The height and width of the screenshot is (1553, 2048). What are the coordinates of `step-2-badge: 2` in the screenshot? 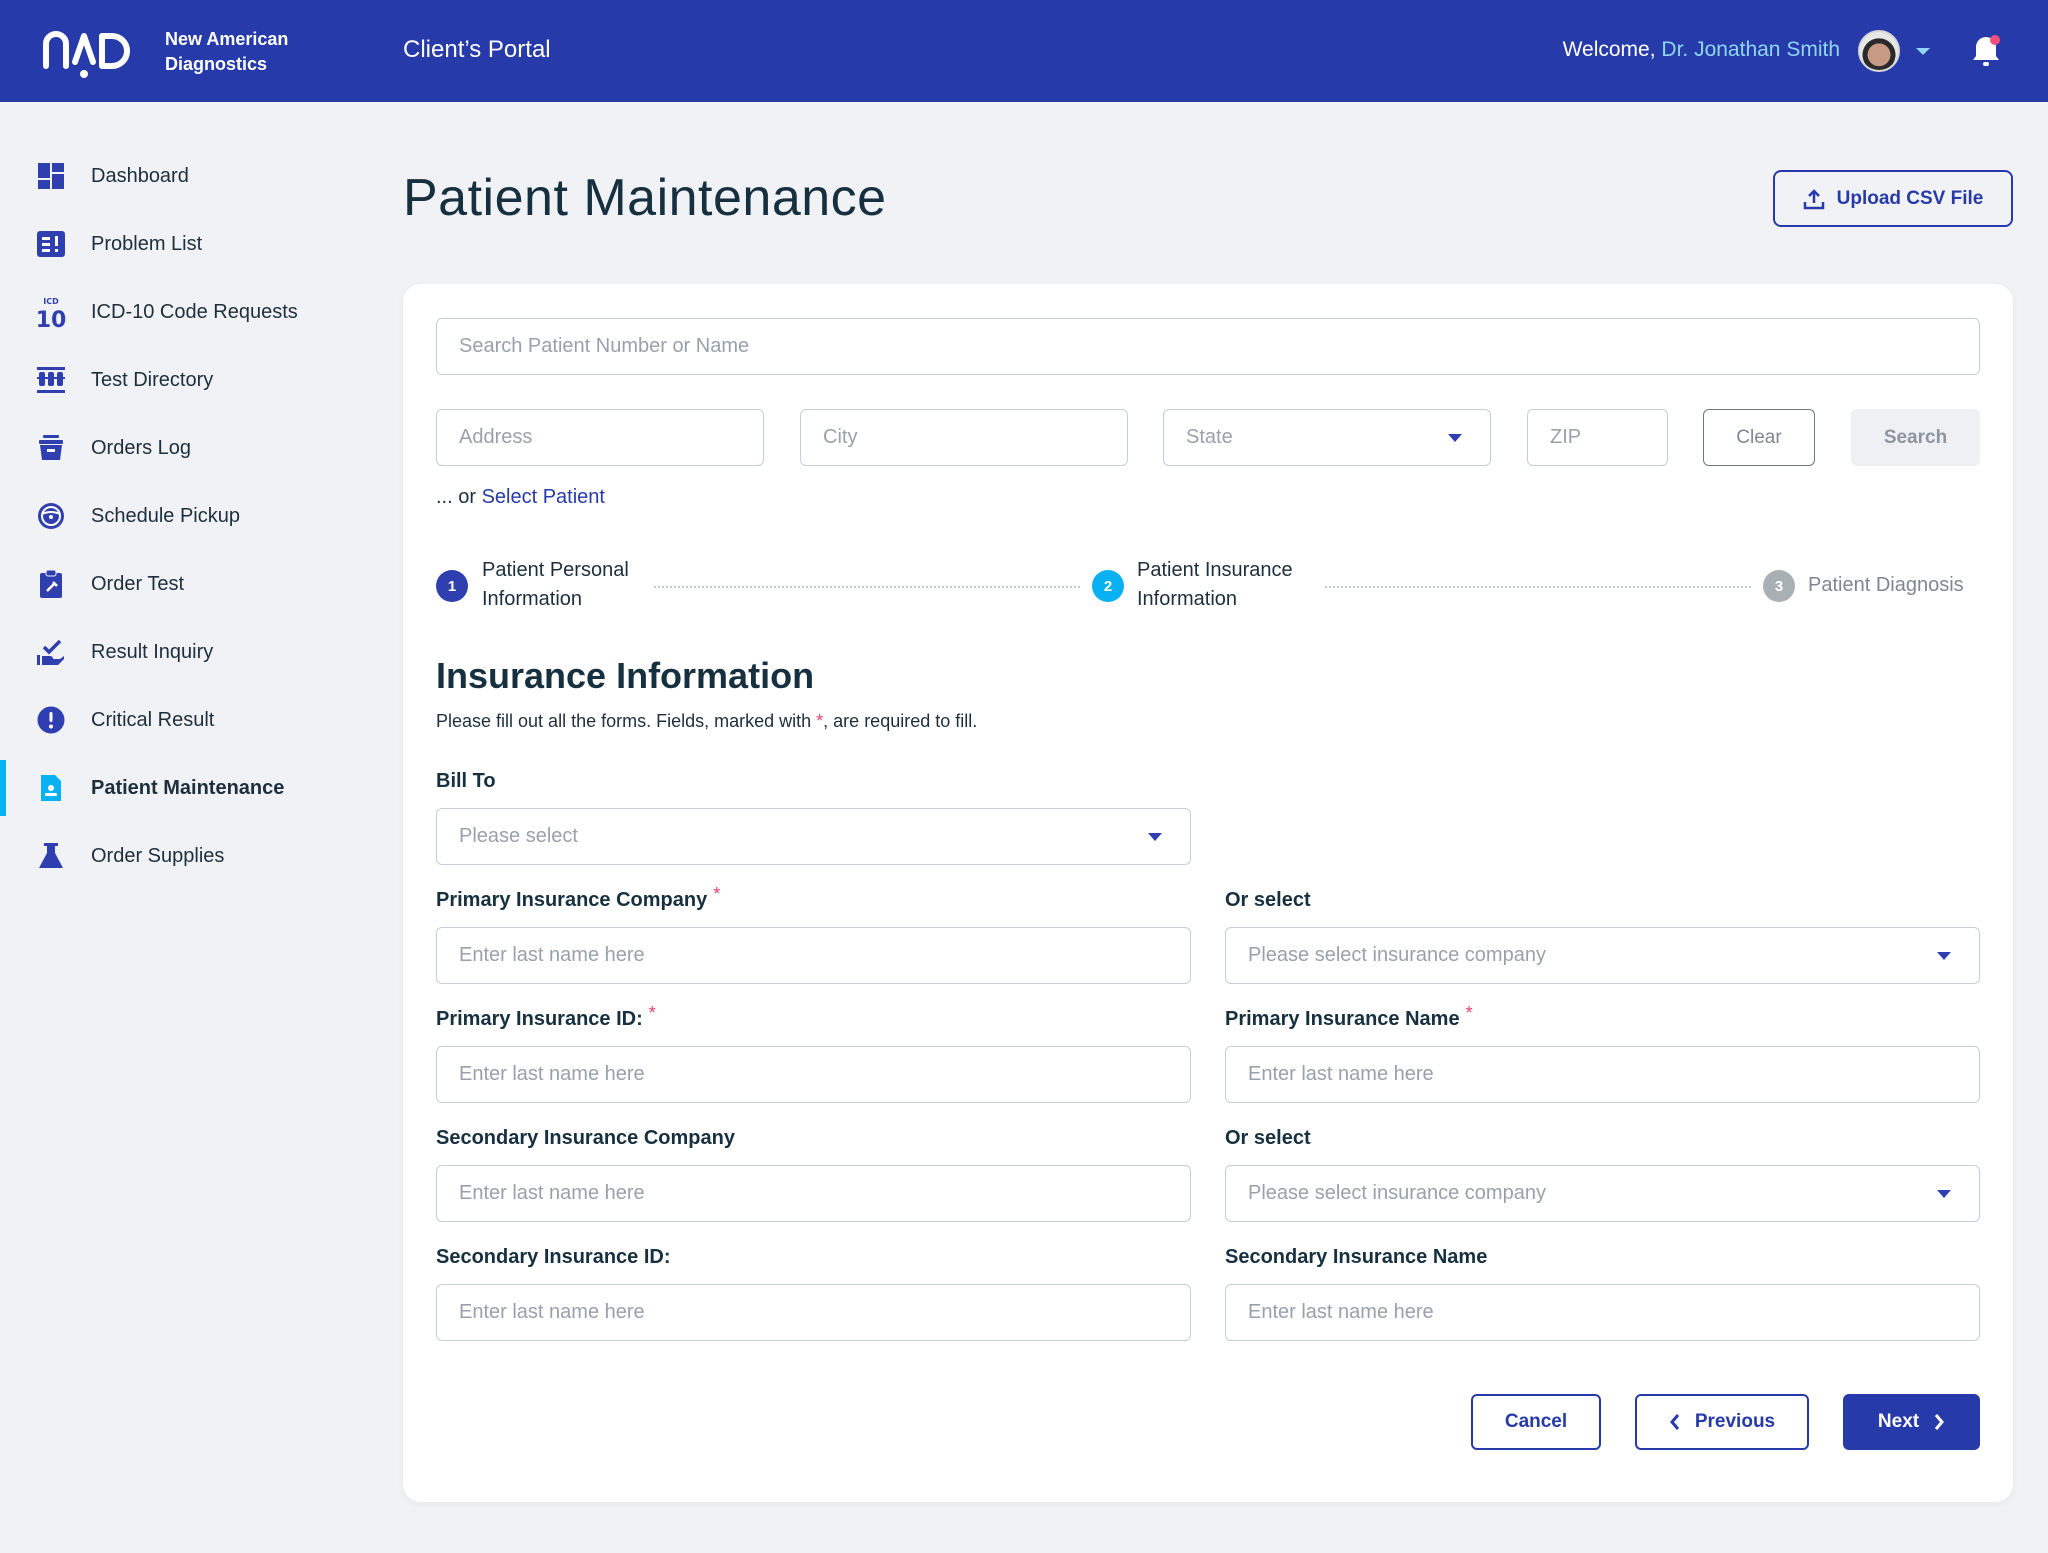 It's located at (1108, 586).